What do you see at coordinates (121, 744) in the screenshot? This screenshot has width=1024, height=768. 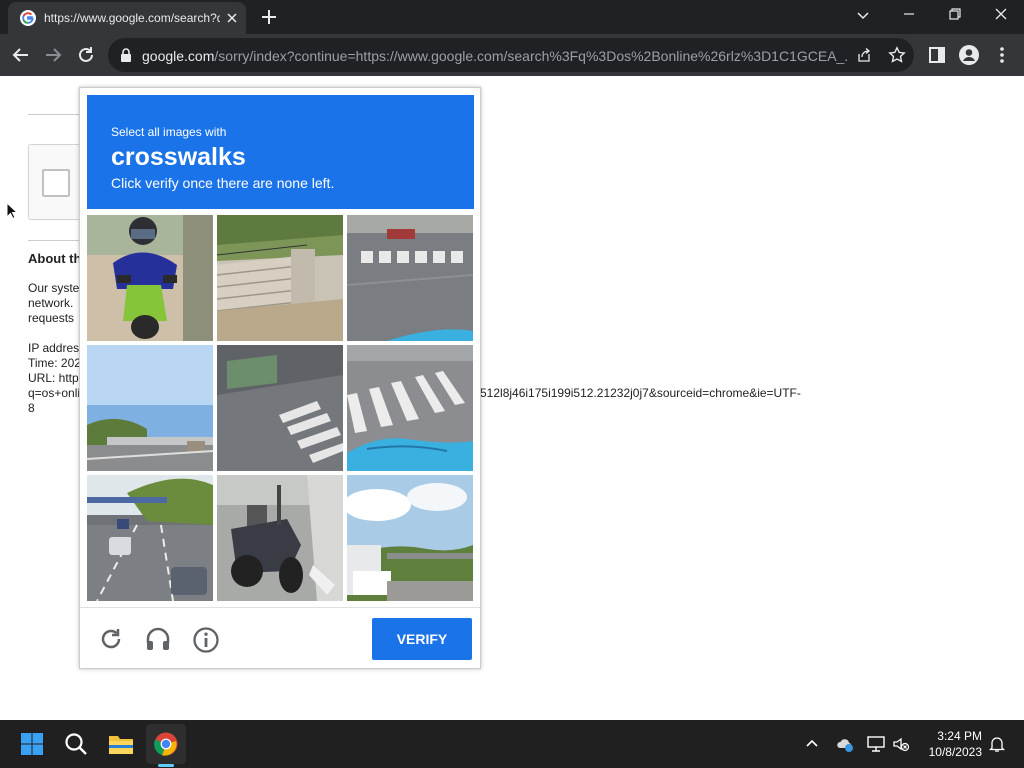 I see `file-explorer-icon` at bounding box center [121, 744].